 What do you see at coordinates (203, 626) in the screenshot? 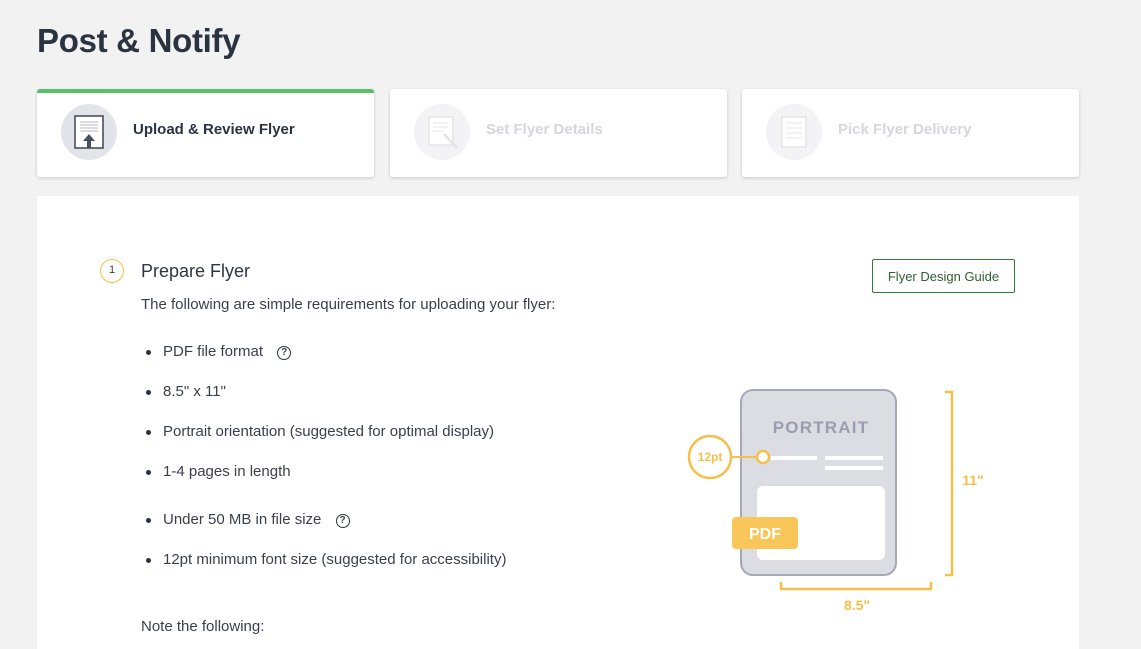
I see `note-heading: Note the following:` at bounding box center [203, 626].